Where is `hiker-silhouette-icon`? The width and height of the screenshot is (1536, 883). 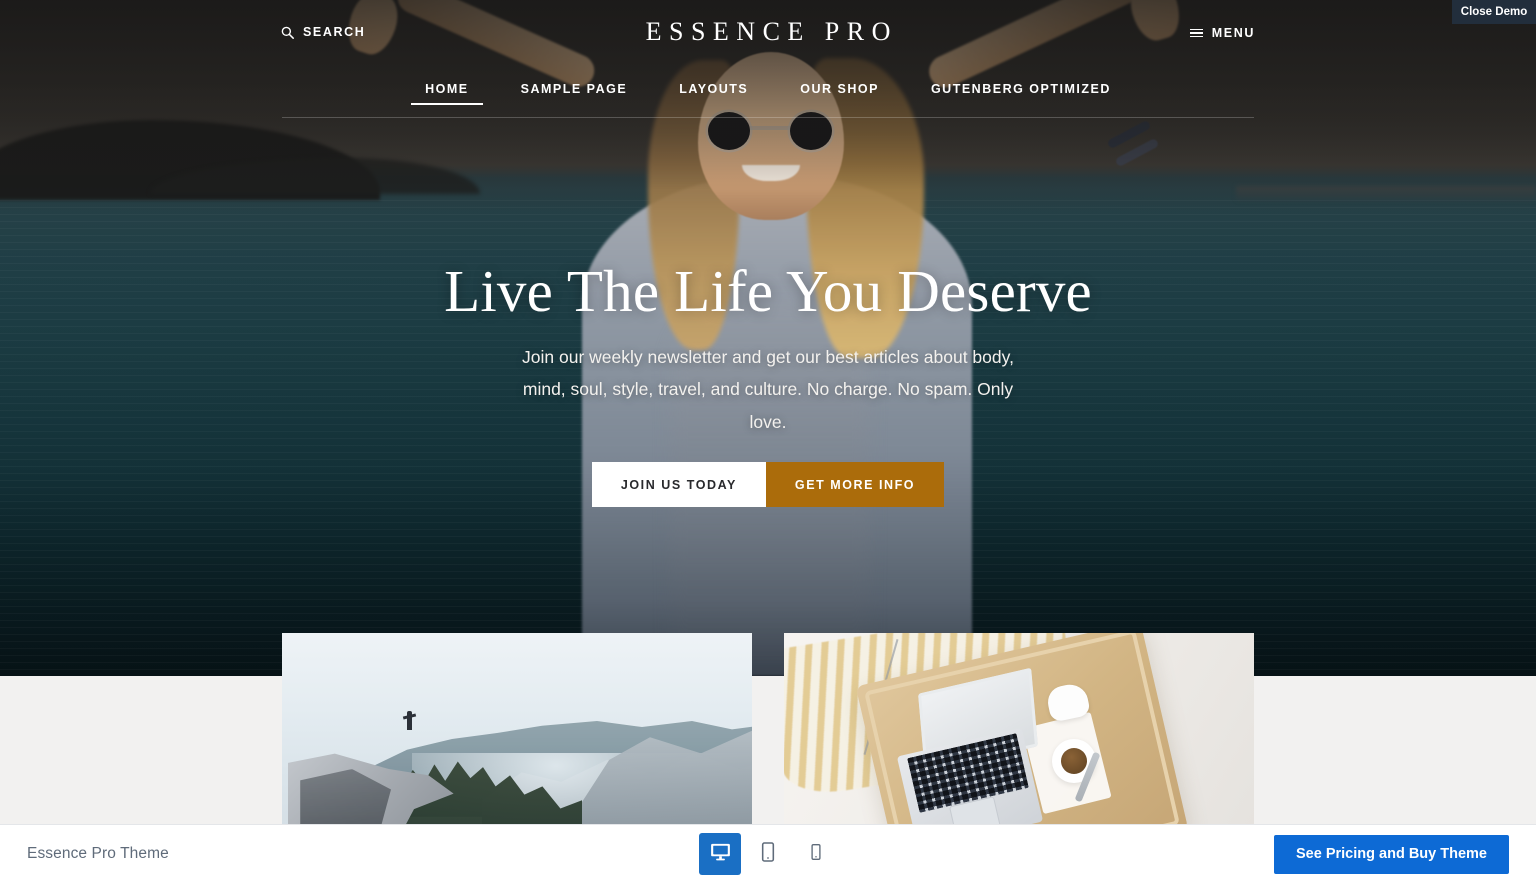 hiker-silhouette-icon is located at coordinates (409, 720).